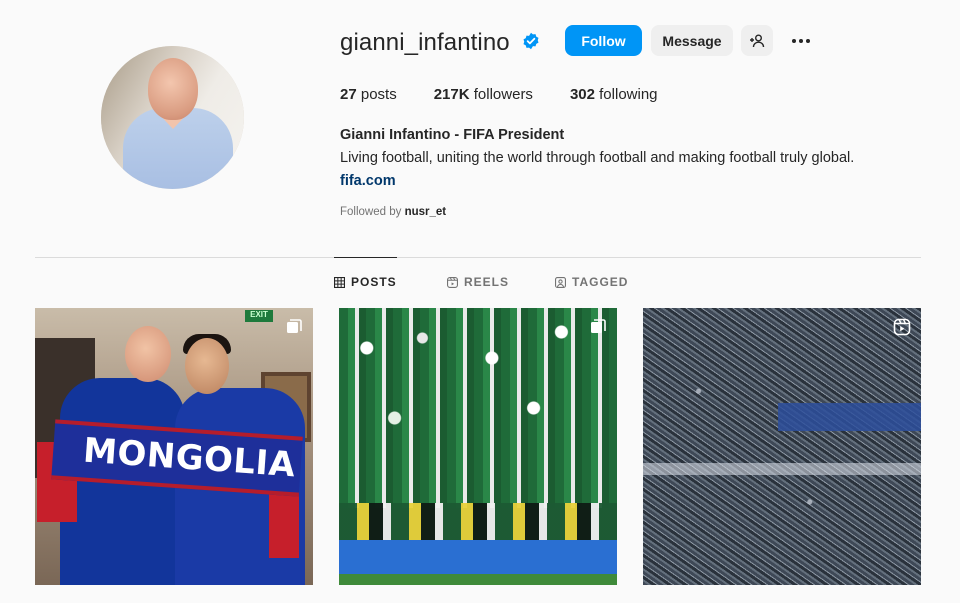 This screenshot has width=960, height=603. Describe the element at coordinates (148, 354) in the screenshot. I see `person-left-head` at that location.